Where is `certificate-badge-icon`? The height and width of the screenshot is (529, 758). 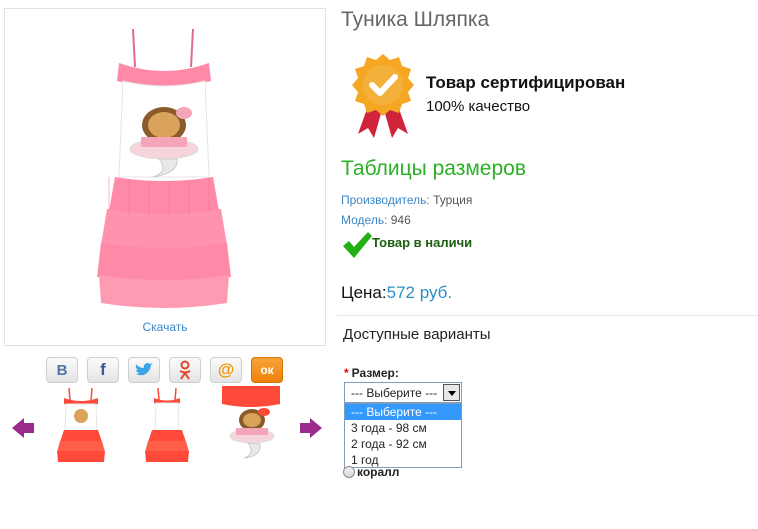 certificate-badge-icon is located at coordinates (383, 96).